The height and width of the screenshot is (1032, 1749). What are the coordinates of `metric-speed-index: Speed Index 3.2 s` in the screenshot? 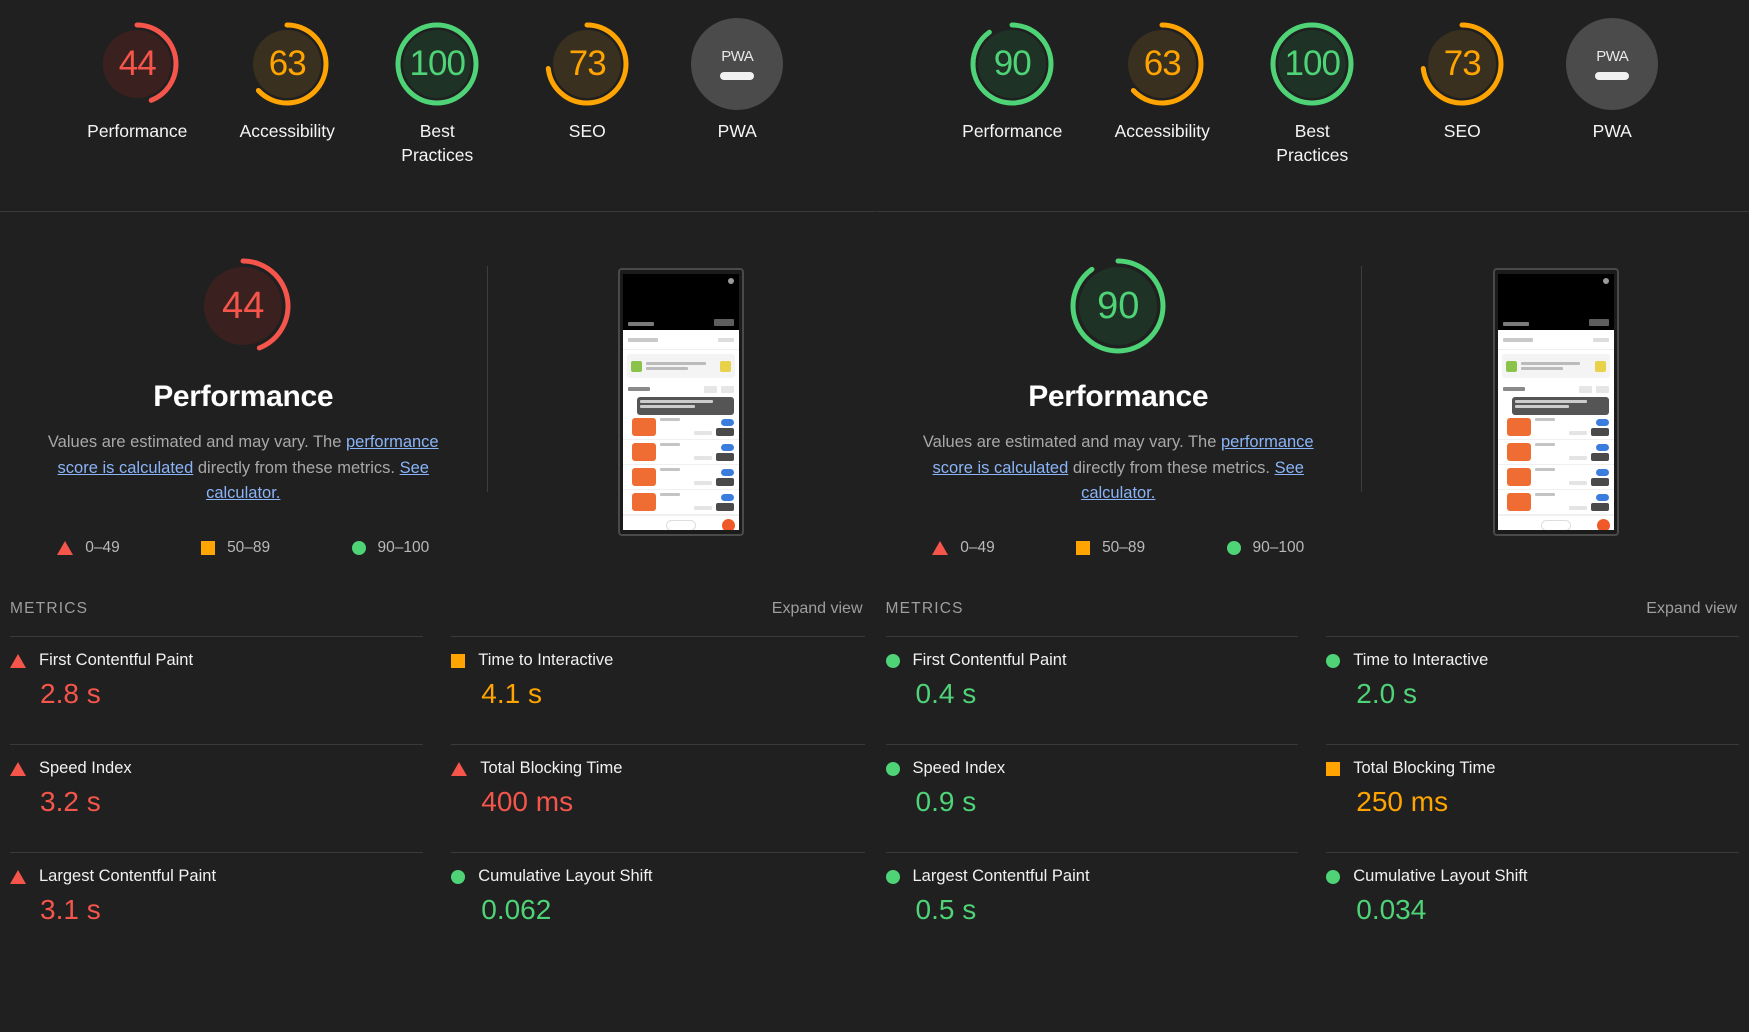 It's located at (217, 798).